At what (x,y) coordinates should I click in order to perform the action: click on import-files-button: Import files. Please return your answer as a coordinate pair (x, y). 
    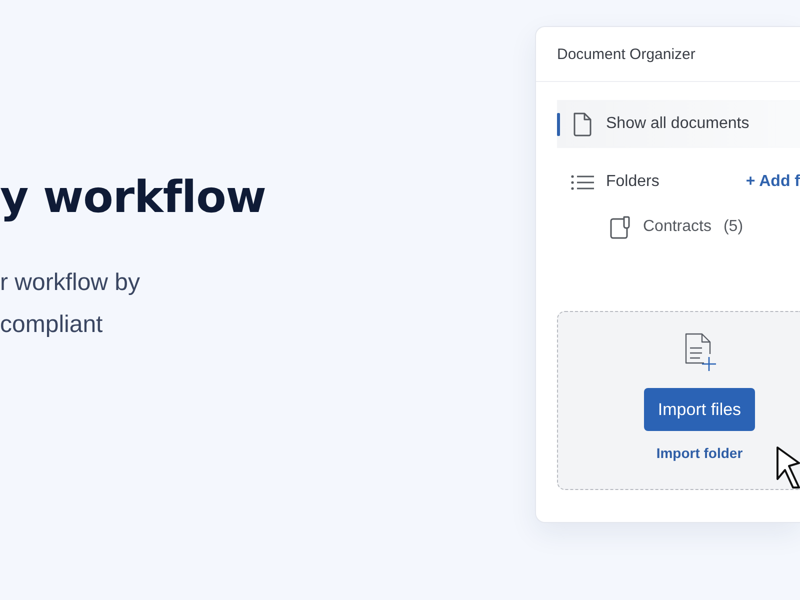
    Looking at the image, I should click on (700, 409).